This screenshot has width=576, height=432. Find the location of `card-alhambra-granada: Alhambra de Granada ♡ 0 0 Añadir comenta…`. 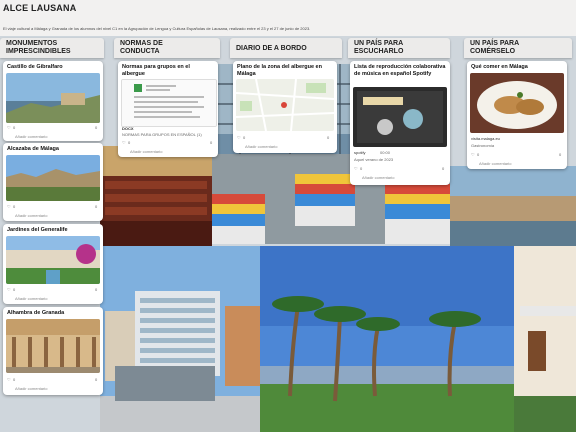

card-alhambra-granada: Alhambra de Granada ♡ 0 0 Añadir comenta… is located at coordinates (53, 351).